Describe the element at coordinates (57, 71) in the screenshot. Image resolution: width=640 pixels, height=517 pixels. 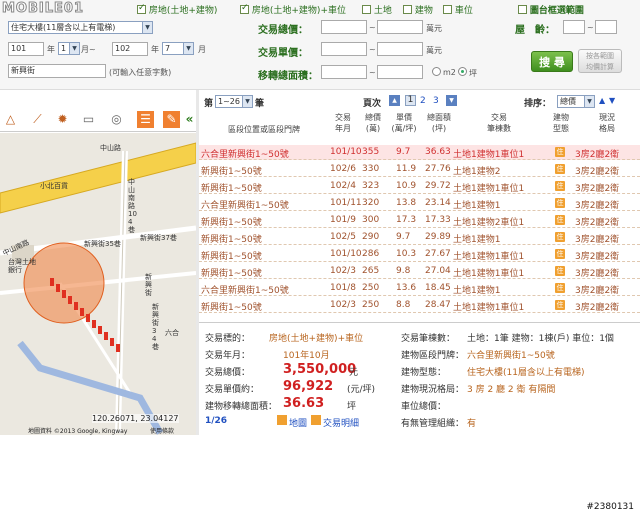
I see `road-input: 新興街` at that location.